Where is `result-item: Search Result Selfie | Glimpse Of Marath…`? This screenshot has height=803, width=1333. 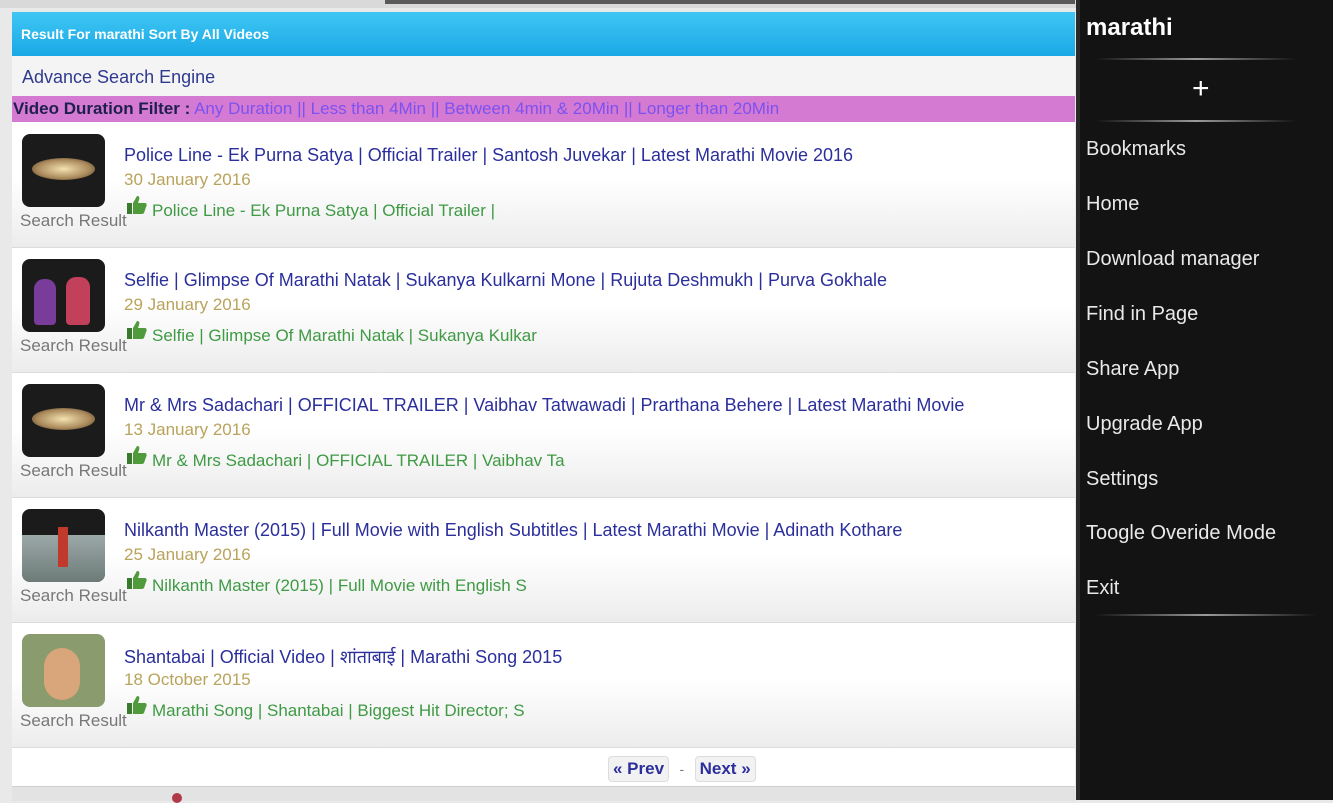
result-item: Search Result Selfie | Glimpse Of Marath… is located at coordinates (543, 310).